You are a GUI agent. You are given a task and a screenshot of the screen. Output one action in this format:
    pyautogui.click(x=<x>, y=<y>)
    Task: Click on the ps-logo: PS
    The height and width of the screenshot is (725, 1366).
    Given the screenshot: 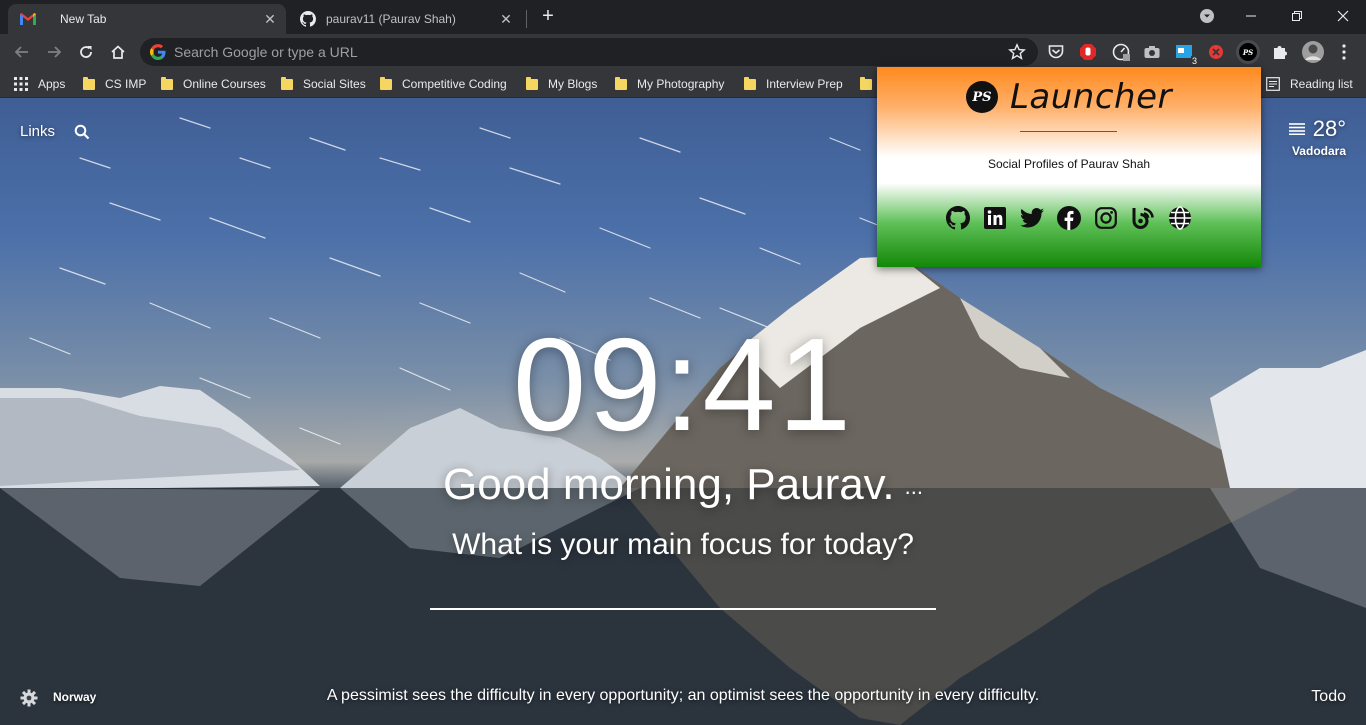 What is the action you would take?
    pyautogui.click(x=981, y=97)
    